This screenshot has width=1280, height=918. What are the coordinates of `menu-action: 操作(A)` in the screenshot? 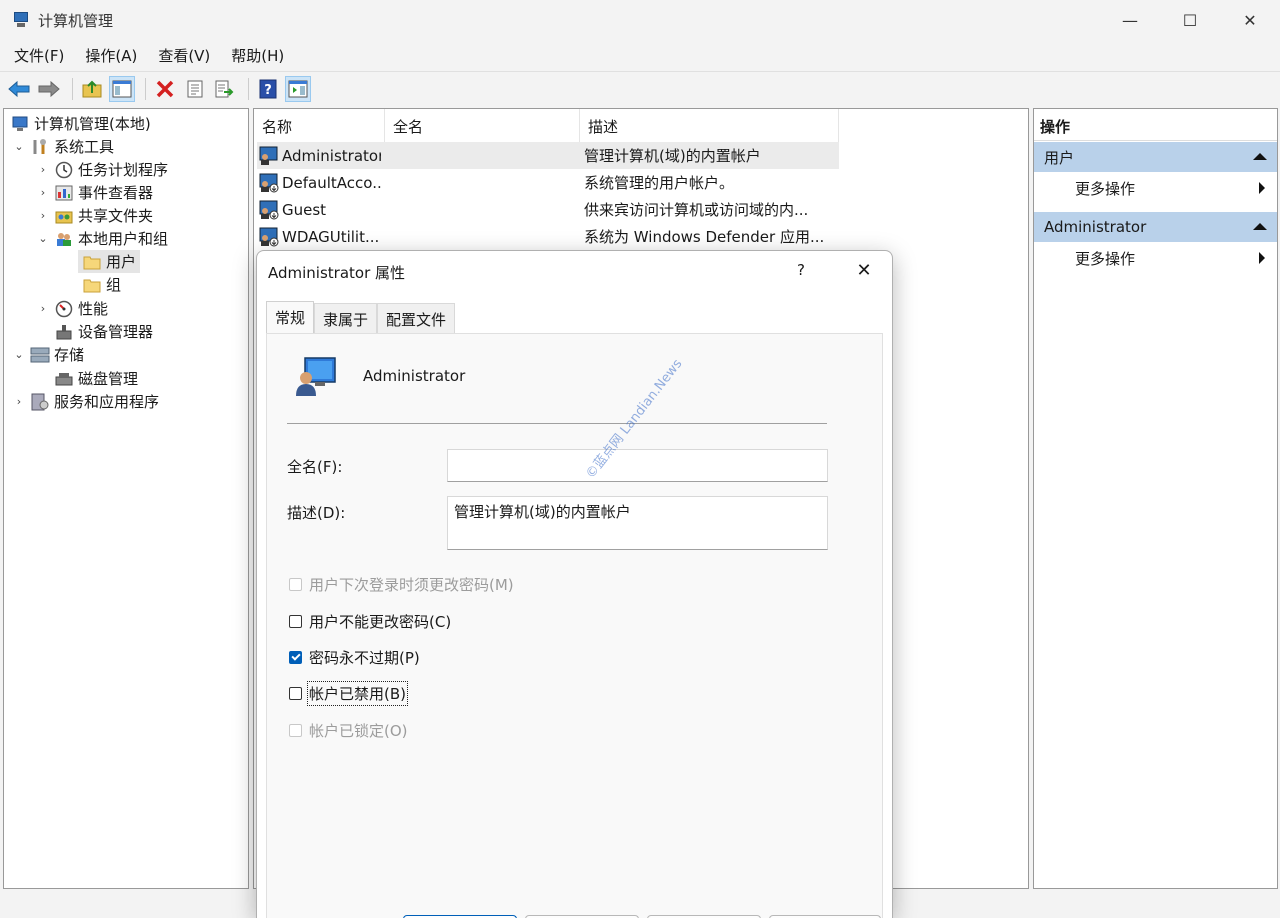 It's located at (111, 55).